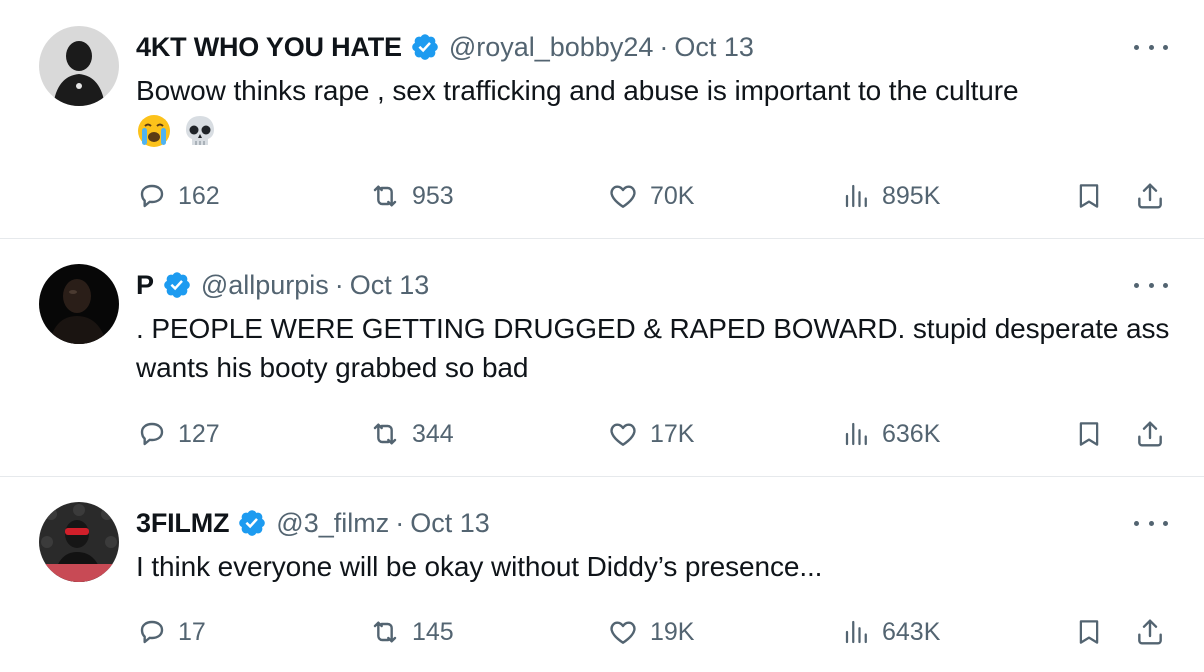  I want to click on views-button: 895K, so click(891, 196).